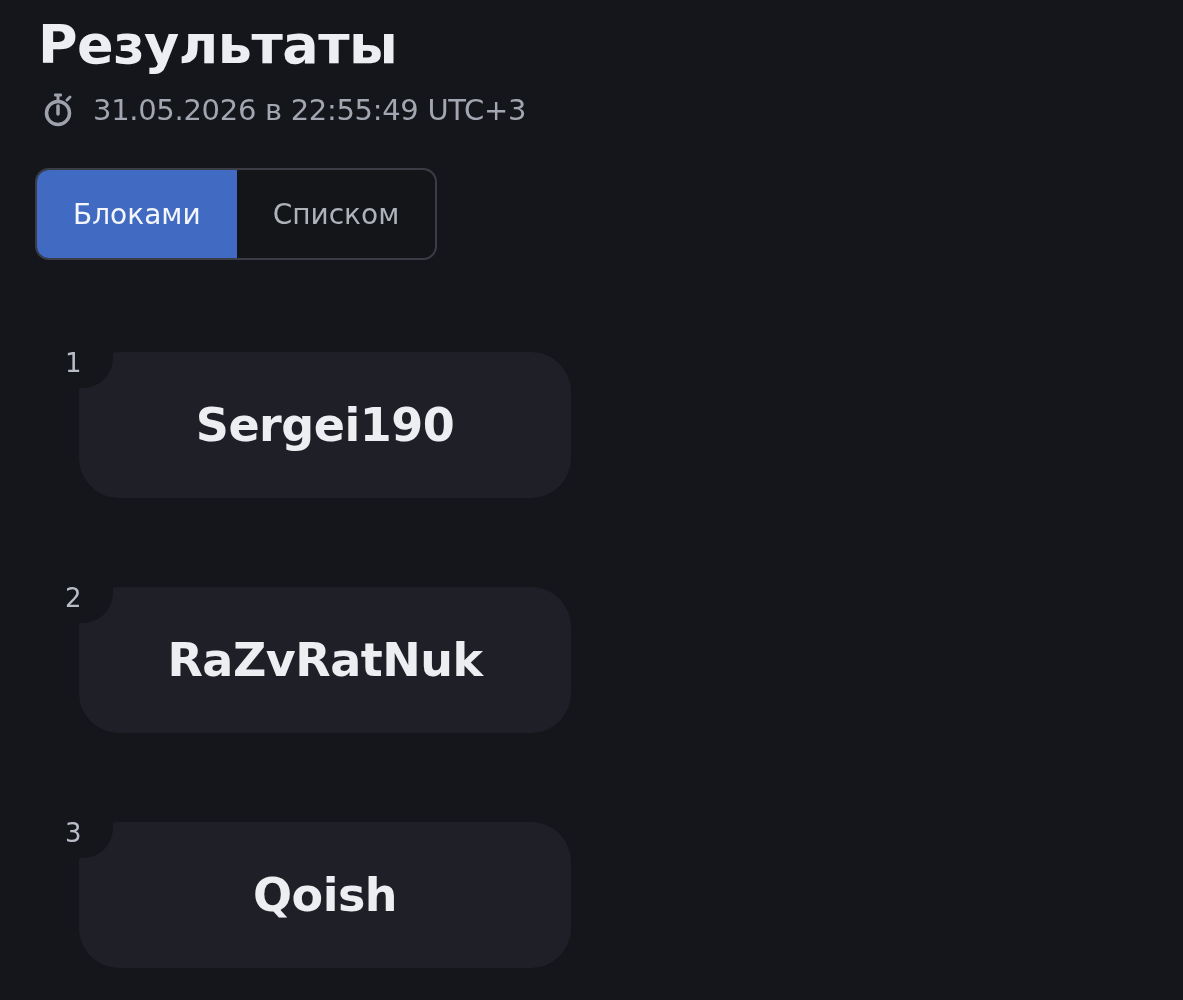 This screenshot has width=1183, height=1000. Describe the element at coordinates (325, 895) in the screenshot. I see `player-name: Qoish` at that location.